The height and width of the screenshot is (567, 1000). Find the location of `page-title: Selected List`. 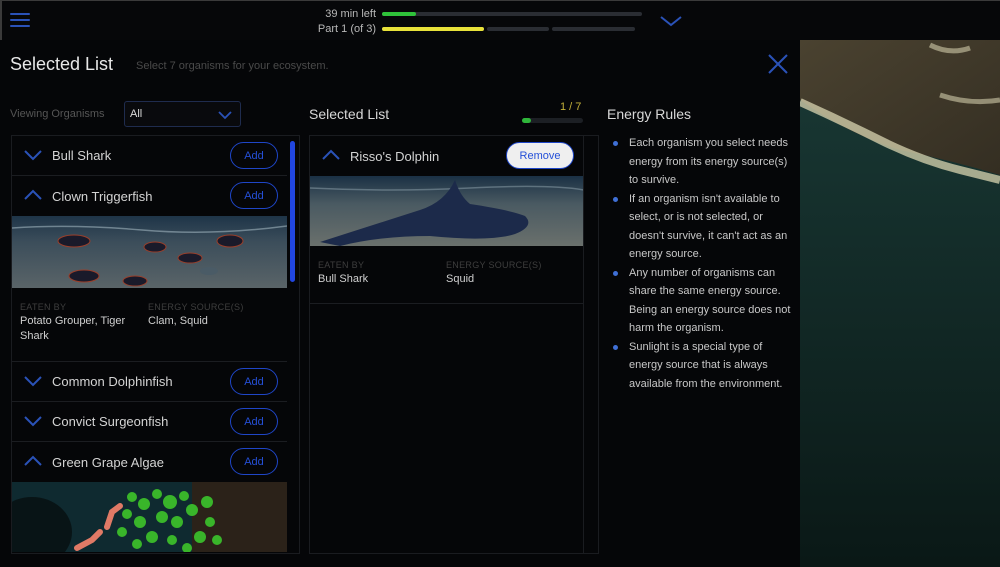

page-title: Selected List is located at coordinates (62, 64).